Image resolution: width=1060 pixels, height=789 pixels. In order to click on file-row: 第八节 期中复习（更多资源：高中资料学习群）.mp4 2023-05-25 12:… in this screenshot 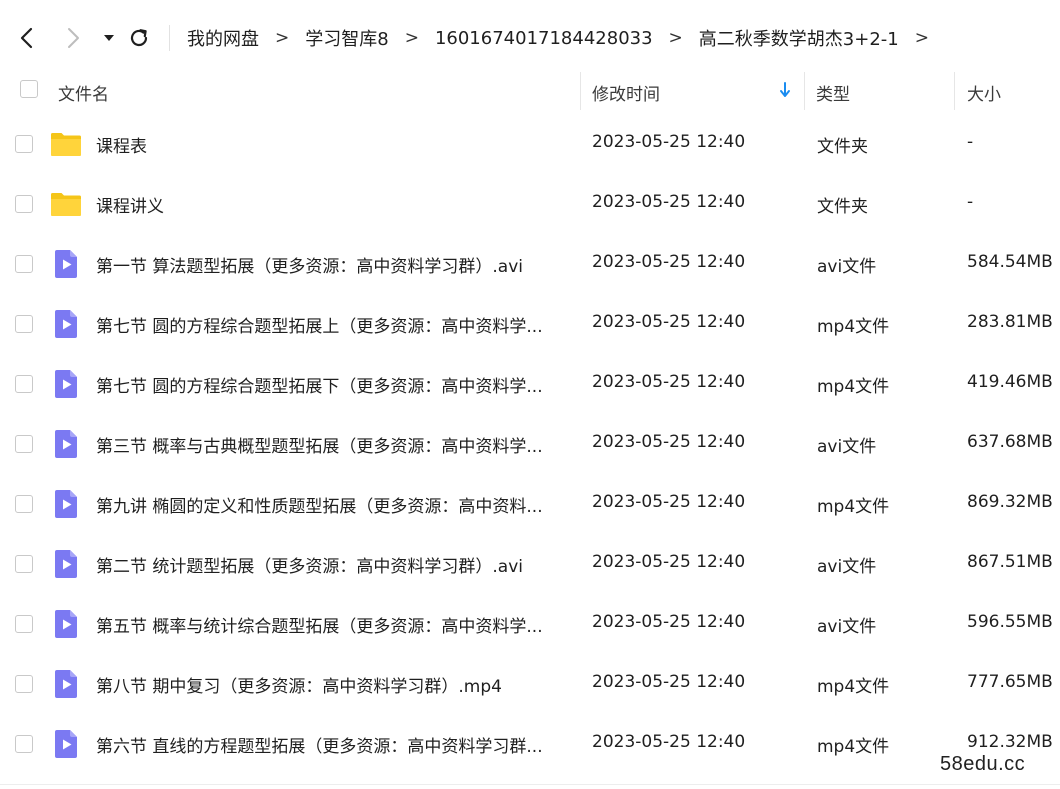, I will do `click(530, 684)`.